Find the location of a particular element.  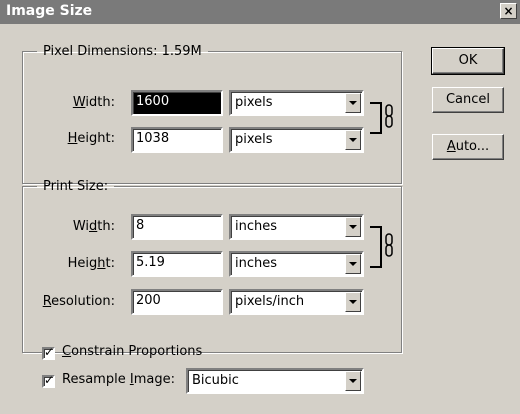

print-height-unit-select: inches is located at coordinates (296, 264).